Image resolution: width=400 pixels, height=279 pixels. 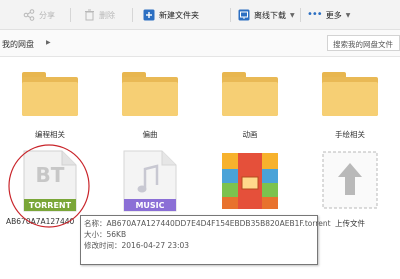 What do you see at coordinates (350, 180) in the screenshot?
I see `upload-icon` at bounding box center [350, 180].